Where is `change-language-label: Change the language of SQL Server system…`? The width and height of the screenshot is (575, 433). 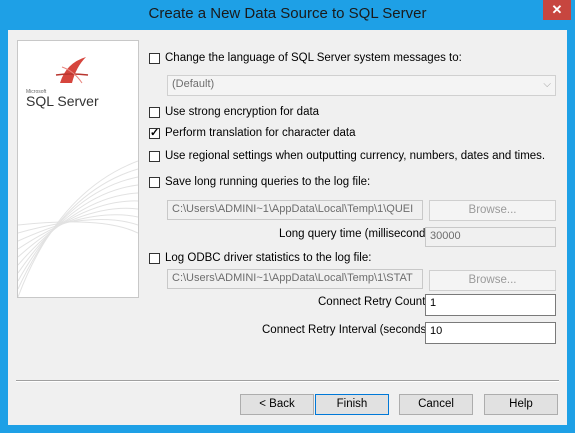
change-language-label: Change the language of SQL Server system… is located at coordinates (313, 58).